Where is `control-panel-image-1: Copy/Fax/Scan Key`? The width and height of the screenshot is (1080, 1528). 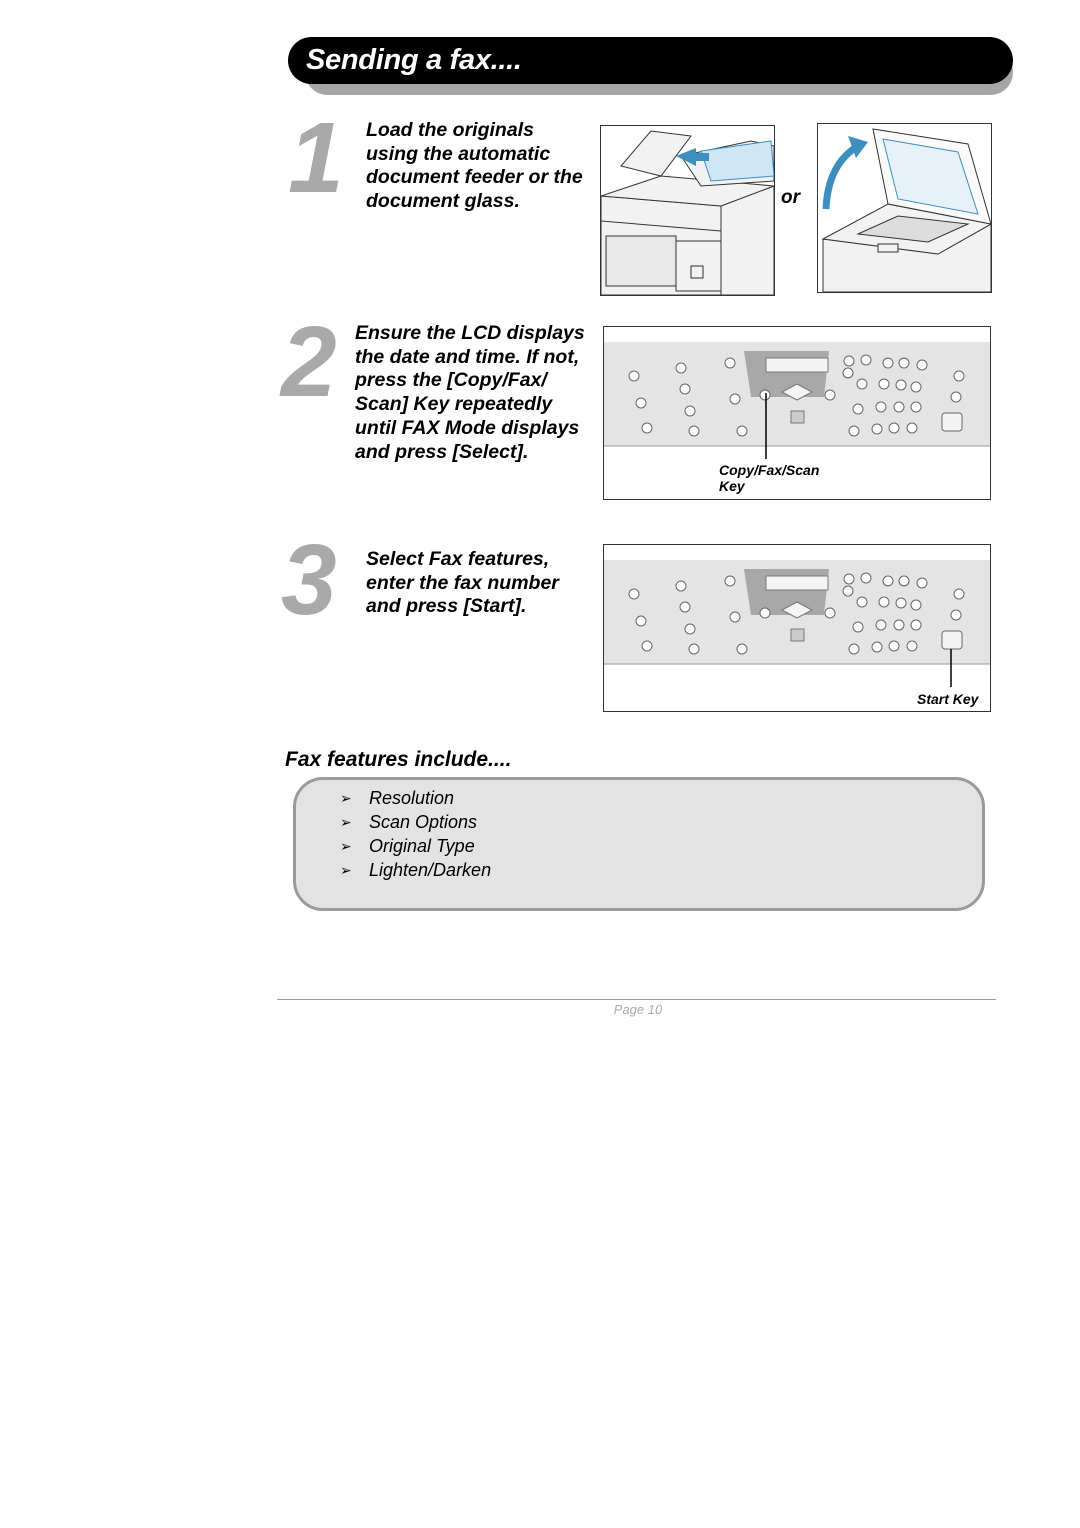
control-panel-image-1: Copy/Fax/Scan Key is located at coordinates (797, 413).